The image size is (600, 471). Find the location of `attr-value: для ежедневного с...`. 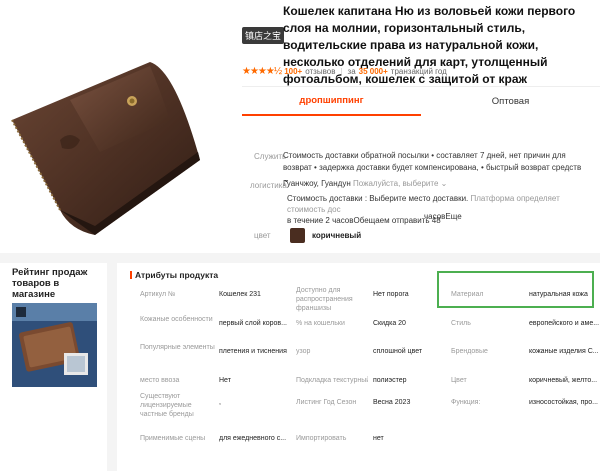

attr-value: для ежедневного с... is located at coordinates (253, 438).